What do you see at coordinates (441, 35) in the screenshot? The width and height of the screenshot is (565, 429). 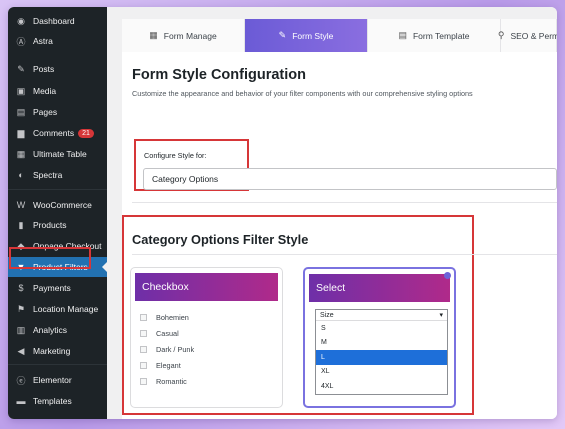 I see `tab-label: Form Template` at bounding box center [441, 35].